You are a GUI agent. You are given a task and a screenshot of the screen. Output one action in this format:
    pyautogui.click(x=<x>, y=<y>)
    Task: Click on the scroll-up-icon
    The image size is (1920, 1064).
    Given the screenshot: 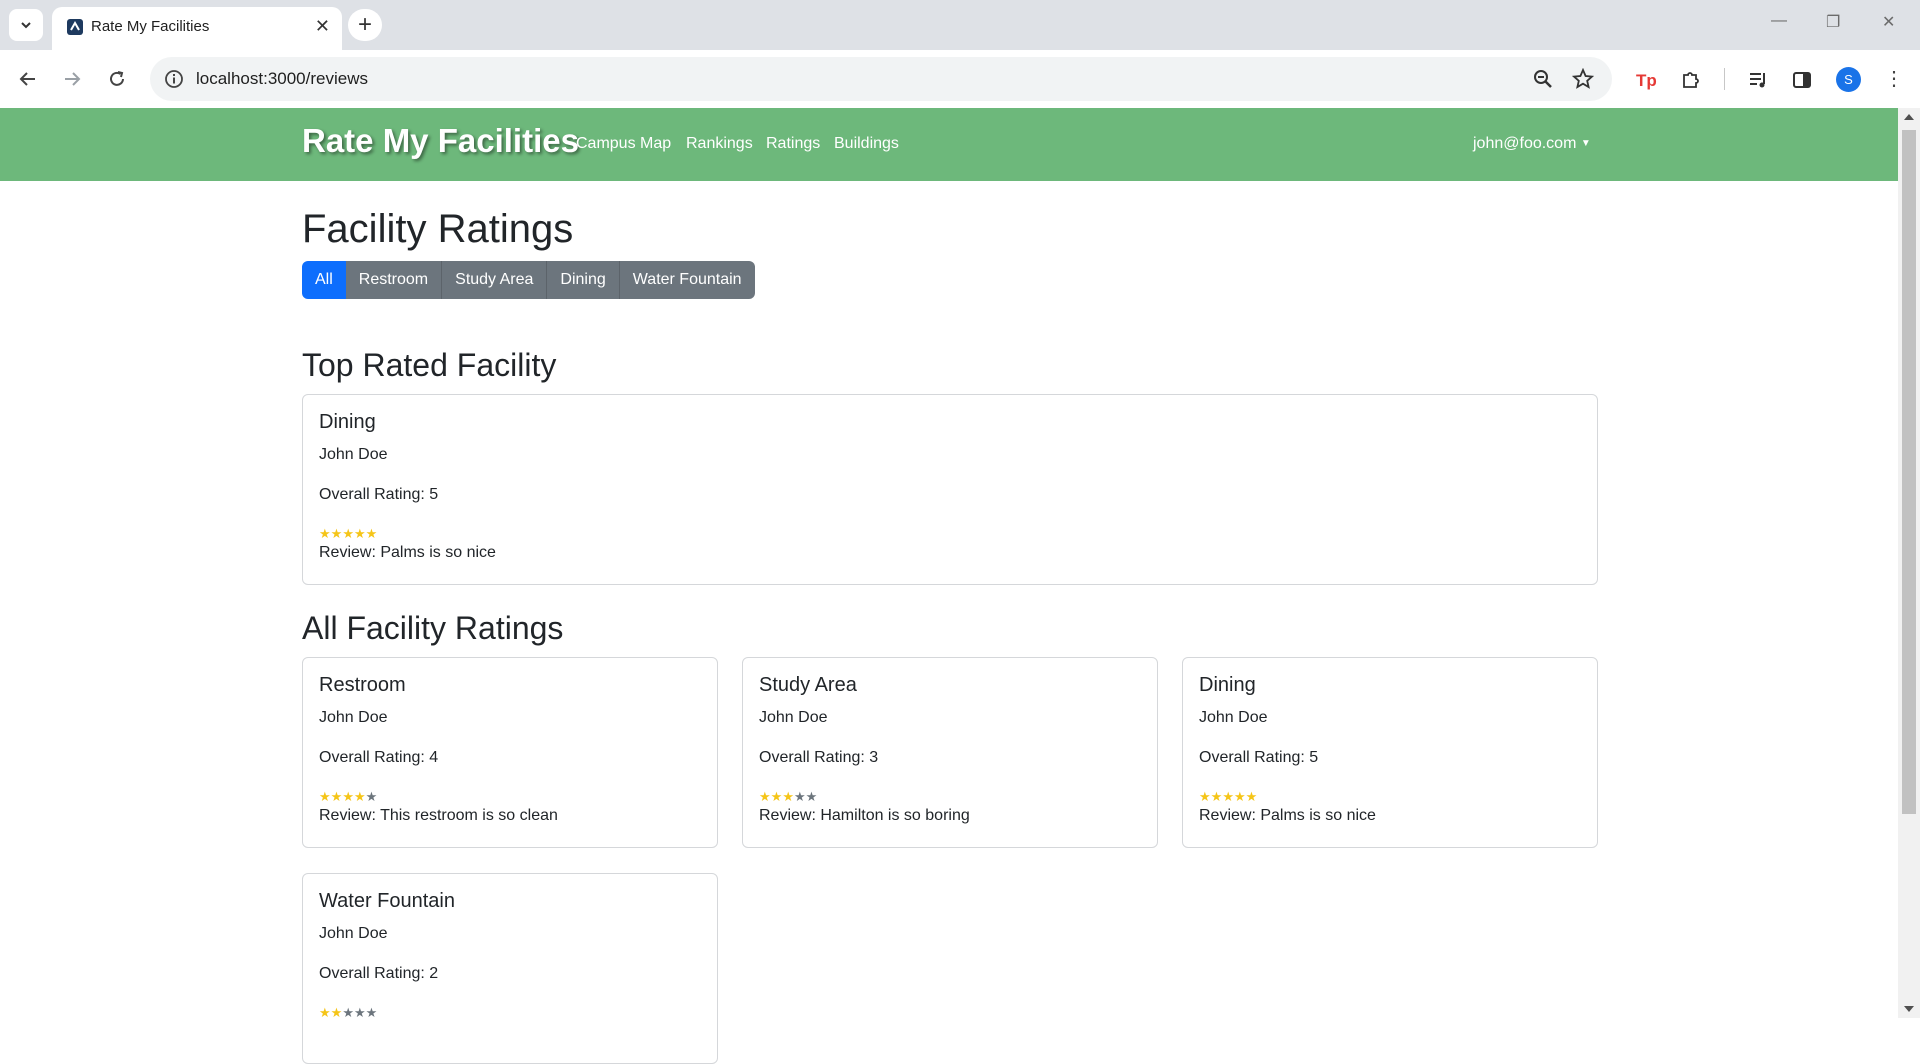 What is the action you would take?
    pyautogui.click(x=1909, y=117)
    